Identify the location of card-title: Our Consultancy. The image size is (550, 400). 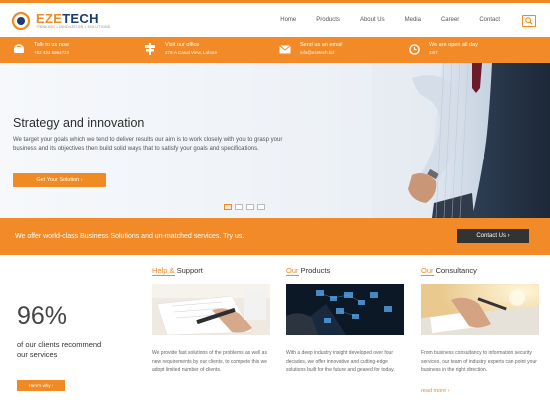
(449, 271).